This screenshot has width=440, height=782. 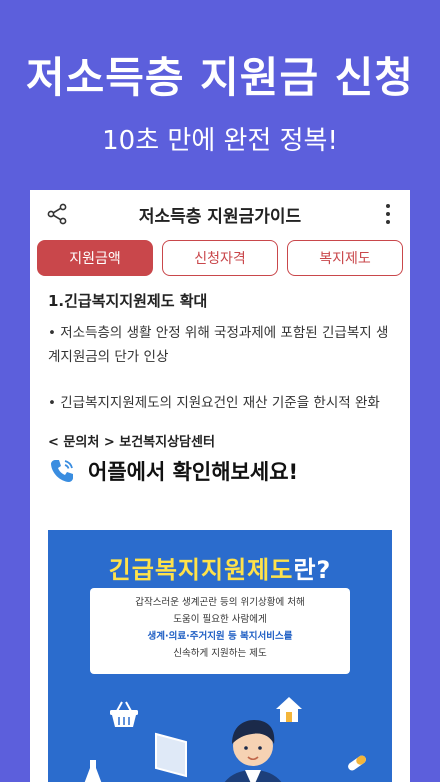 I want to click on banner-card-highlight: 생계·의료·주거지원 등 복지서비스를, so click(x=220, y=636).